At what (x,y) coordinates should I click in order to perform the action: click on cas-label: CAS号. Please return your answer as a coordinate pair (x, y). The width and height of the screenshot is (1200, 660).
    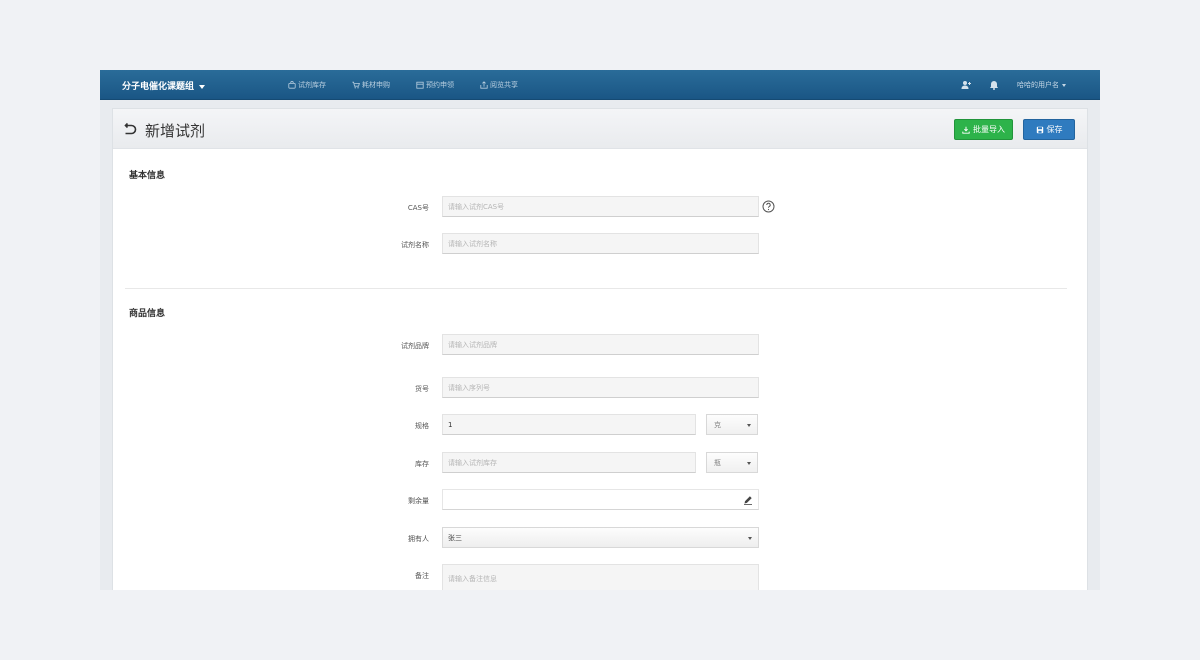
    Looking at the image, I should click on (418, 208).